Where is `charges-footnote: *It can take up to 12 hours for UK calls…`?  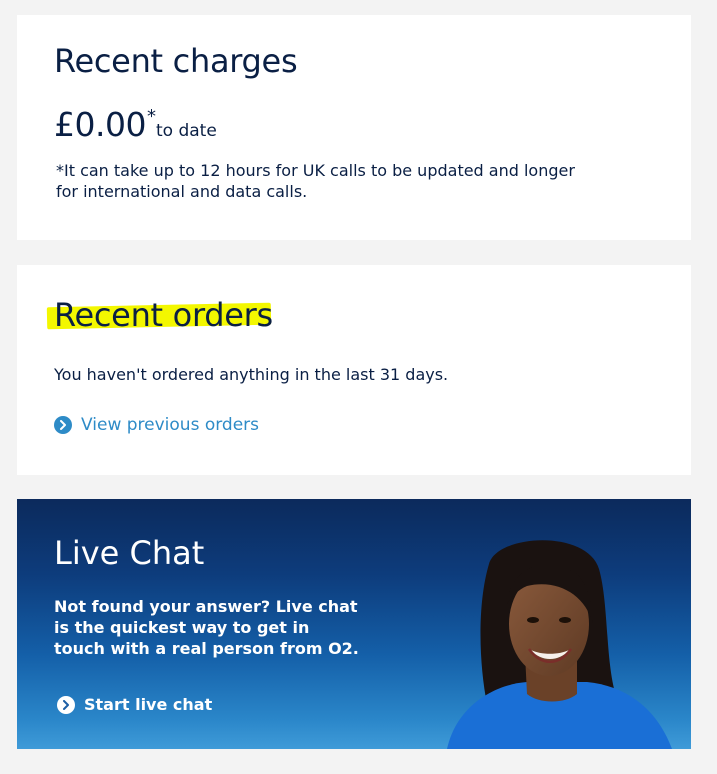 charges-footnote: *It can take up to 12 hours for UK calls… is located at coordinates (315, 181).